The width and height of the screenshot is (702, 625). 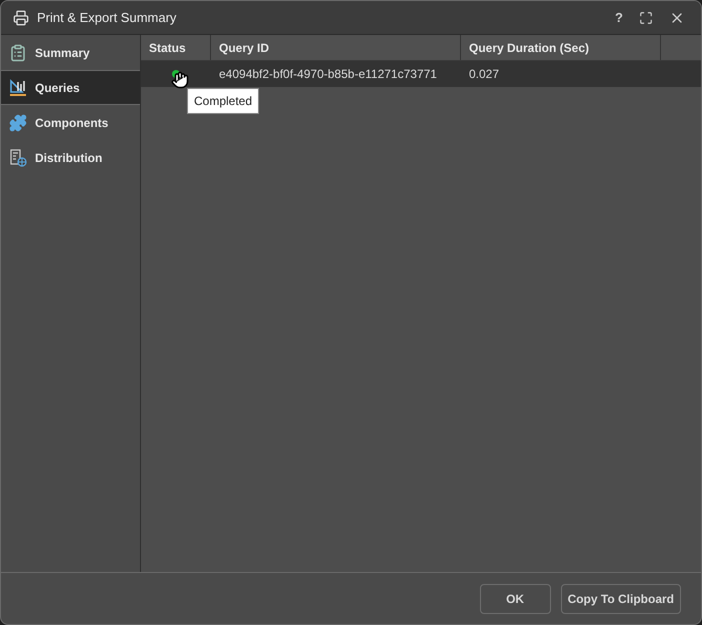 What do you see at coordinates (18, 157) in the screenshot?
I see `document-globe-icon` at bounding box center [18, 157].